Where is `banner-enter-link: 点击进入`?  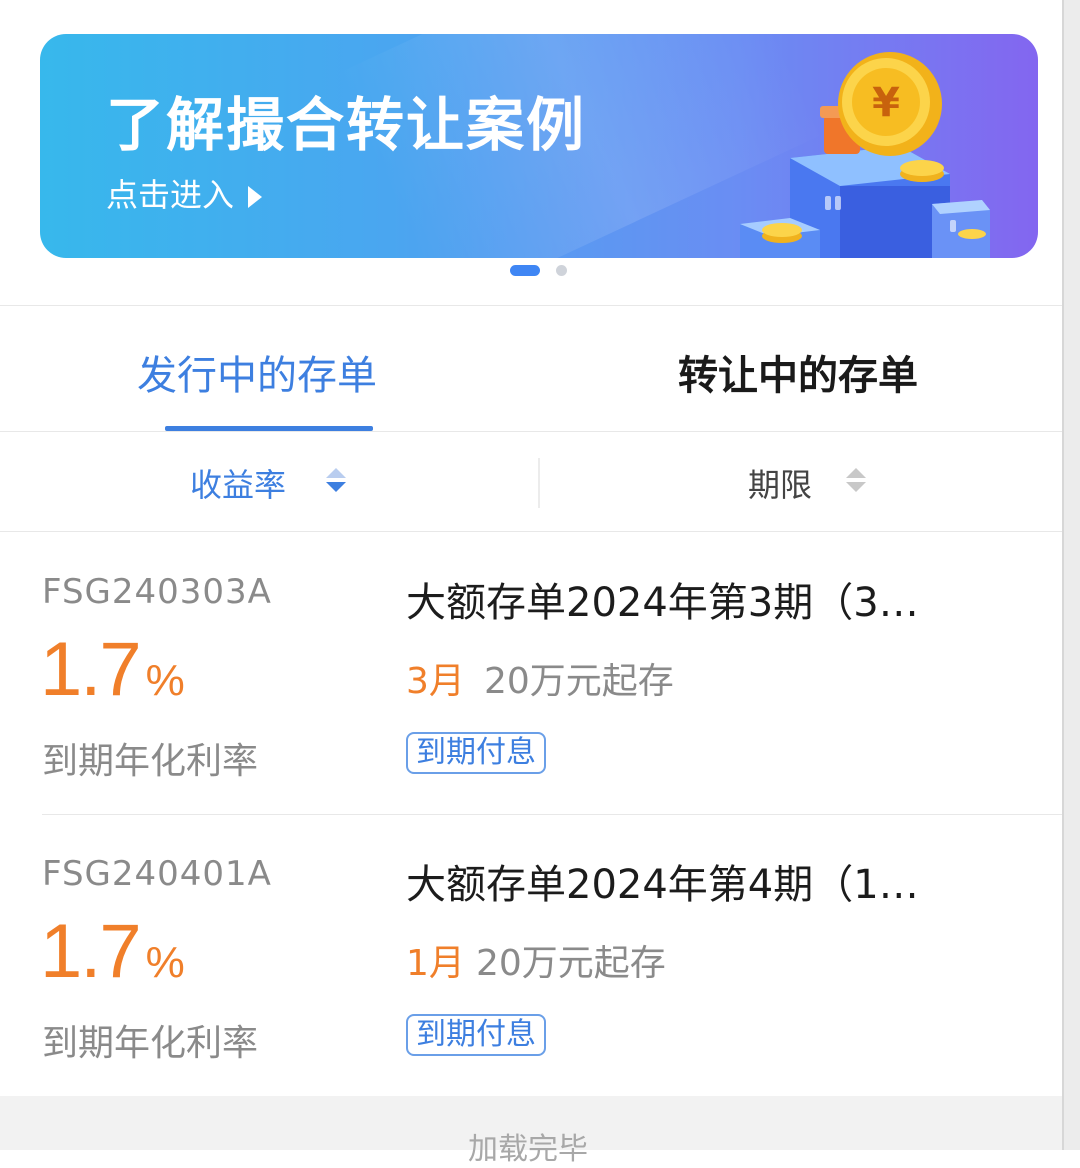 banner-enter-link: 点击进入 is located at coordinates (184, 193).